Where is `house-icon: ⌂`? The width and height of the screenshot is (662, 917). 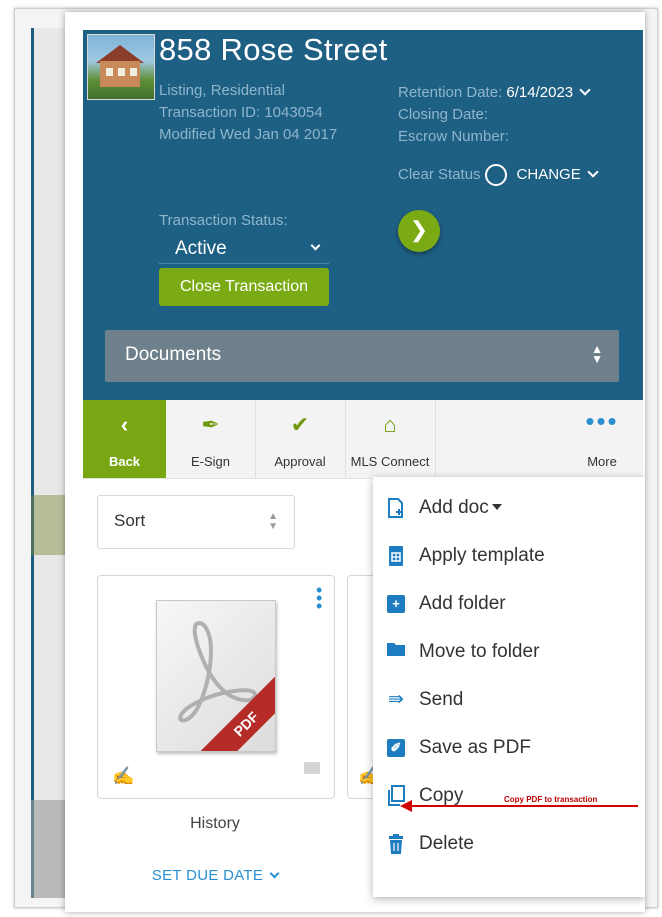
house-icon: ⌂ is located at coordinates (390, 424).